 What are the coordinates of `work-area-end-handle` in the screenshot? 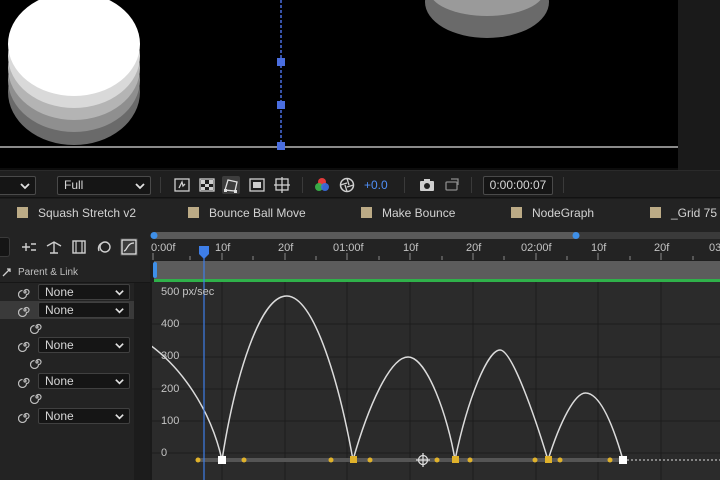 It's located at (576, 235).